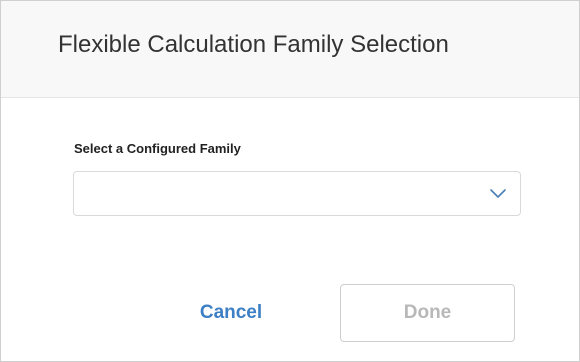 The image size is (580, 362). I want to click on done-button: Done, so click(427, 313).